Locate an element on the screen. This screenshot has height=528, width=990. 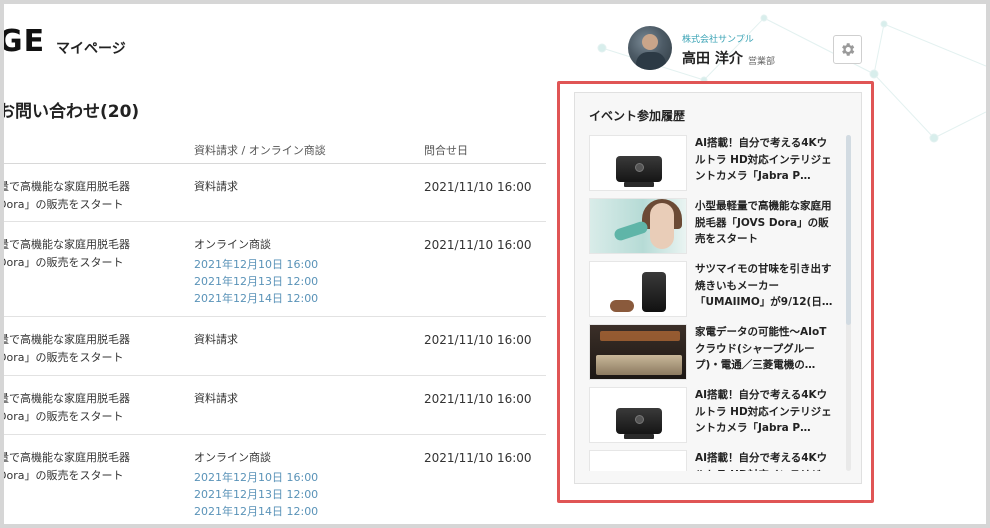
avatar is located at coordinates (650, 48).